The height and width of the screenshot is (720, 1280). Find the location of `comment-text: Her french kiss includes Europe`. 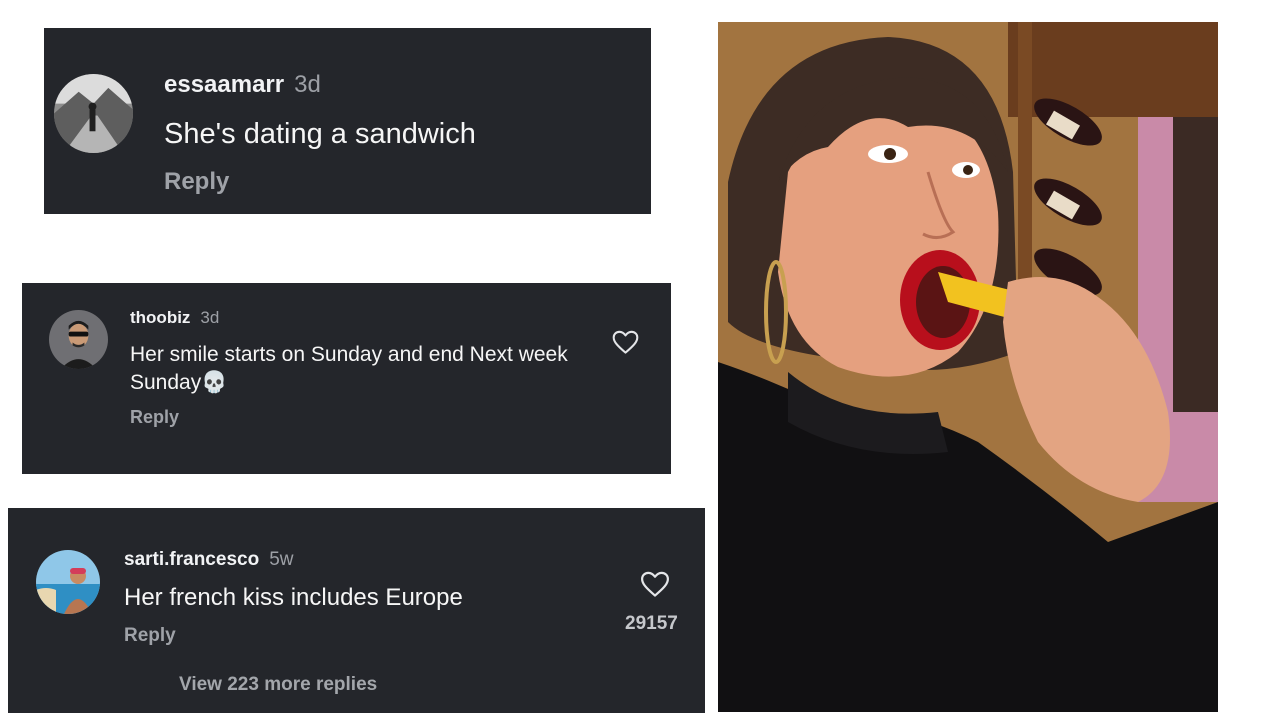

comment-text: Her french kiss includes Europe is located at coordinates (293, 597).